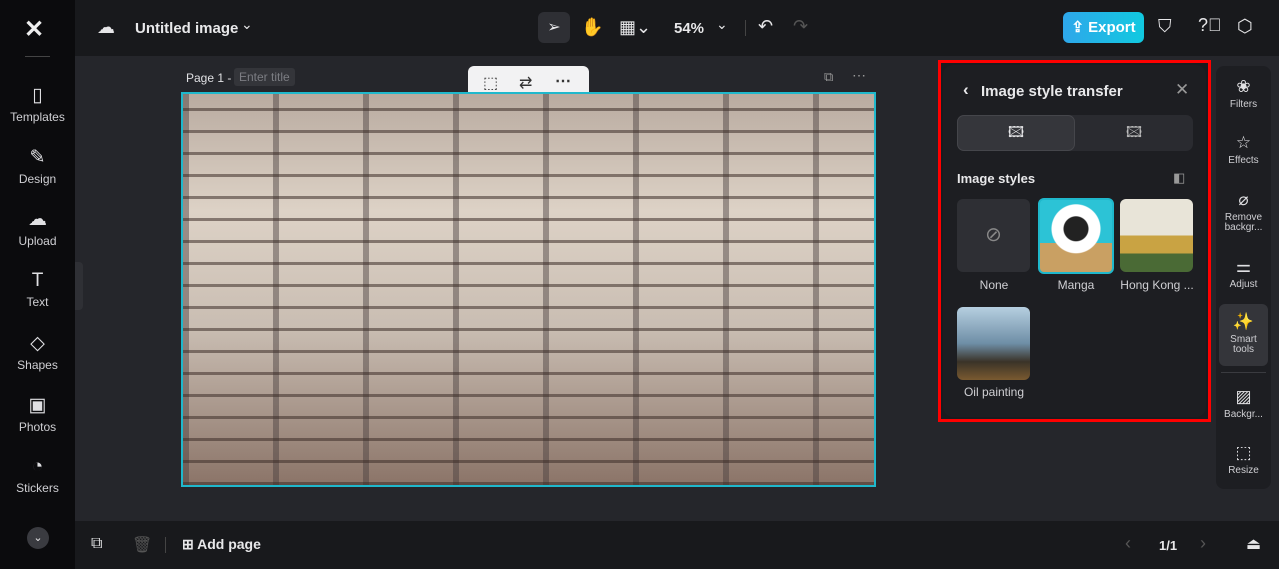  I want to click on add-page-button: ⊞ Add page, so click(221, 544).